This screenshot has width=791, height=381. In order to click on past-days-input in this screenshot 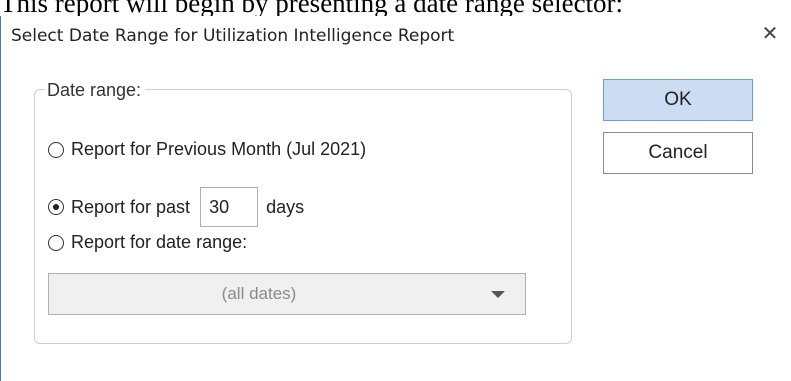, I will do `click(229, 207)`.